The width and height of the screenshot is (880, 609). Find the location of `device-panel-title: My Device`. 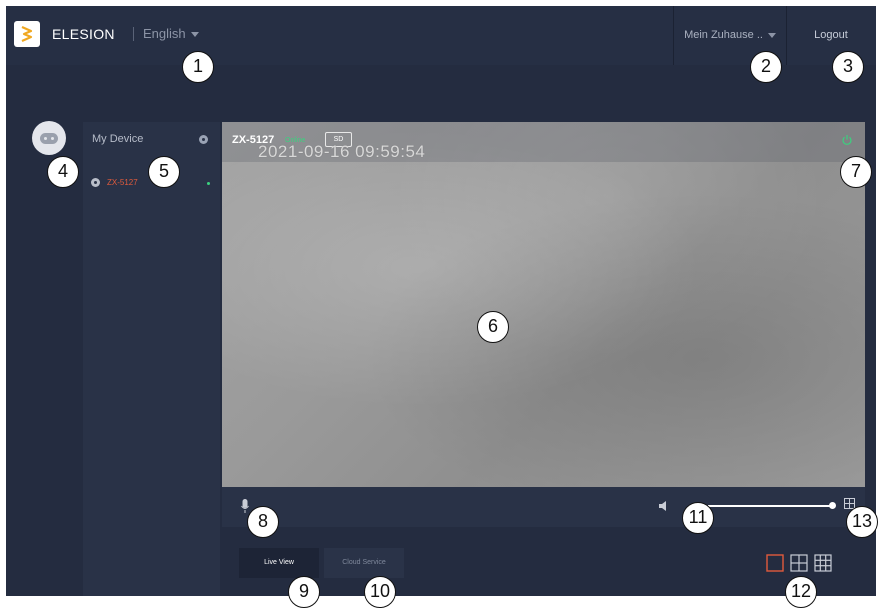

device-panel-title: My Device is located at coordinates (118, 139).